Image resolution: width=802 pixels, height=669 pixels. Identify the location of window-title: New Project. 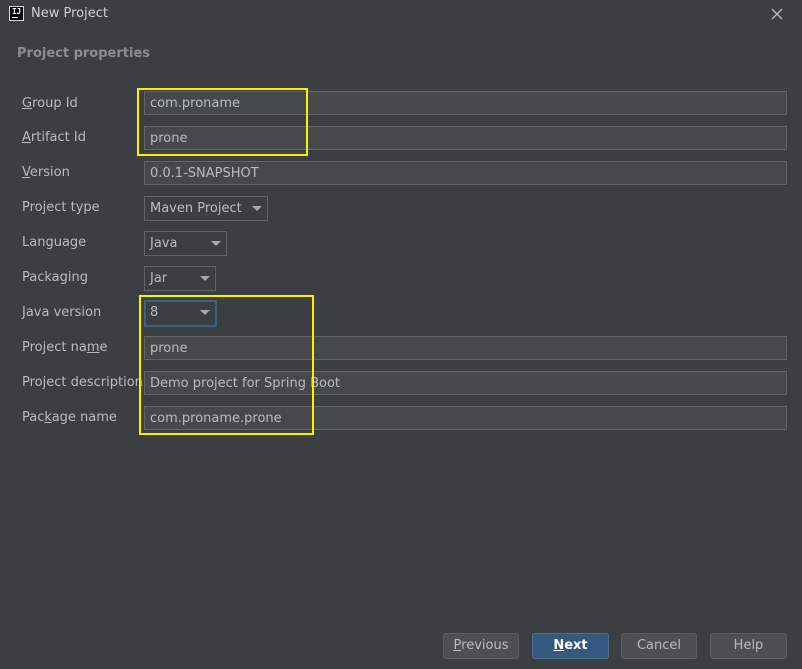
(69, 13).